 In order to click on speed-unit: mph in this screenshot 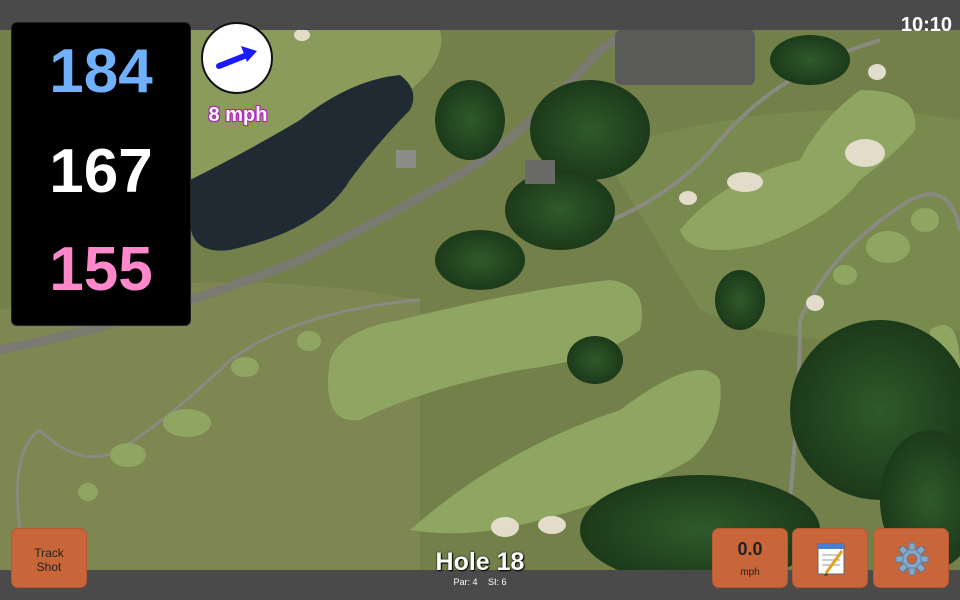, I will do `click(750, 572)`.